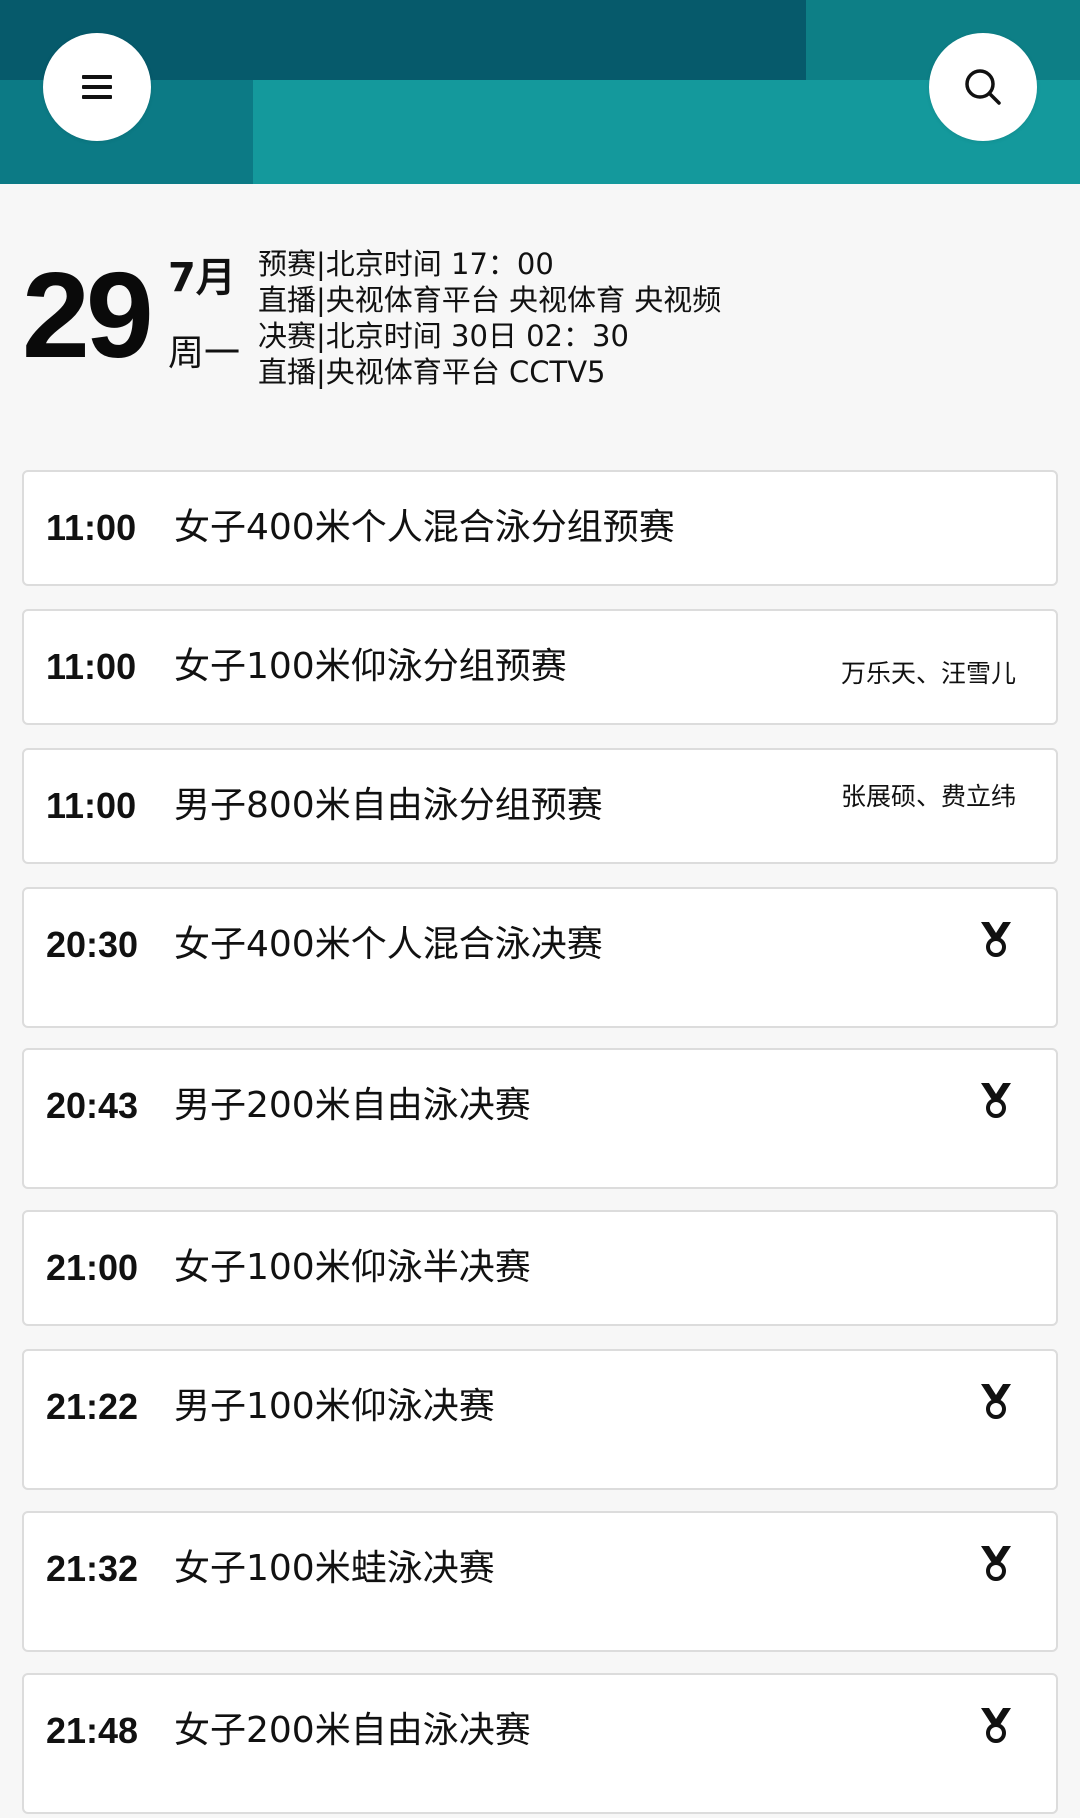  I want to click on prelim-channel-line: 直播|央视体育平台 央视体育 央视频, so click(490, 300).